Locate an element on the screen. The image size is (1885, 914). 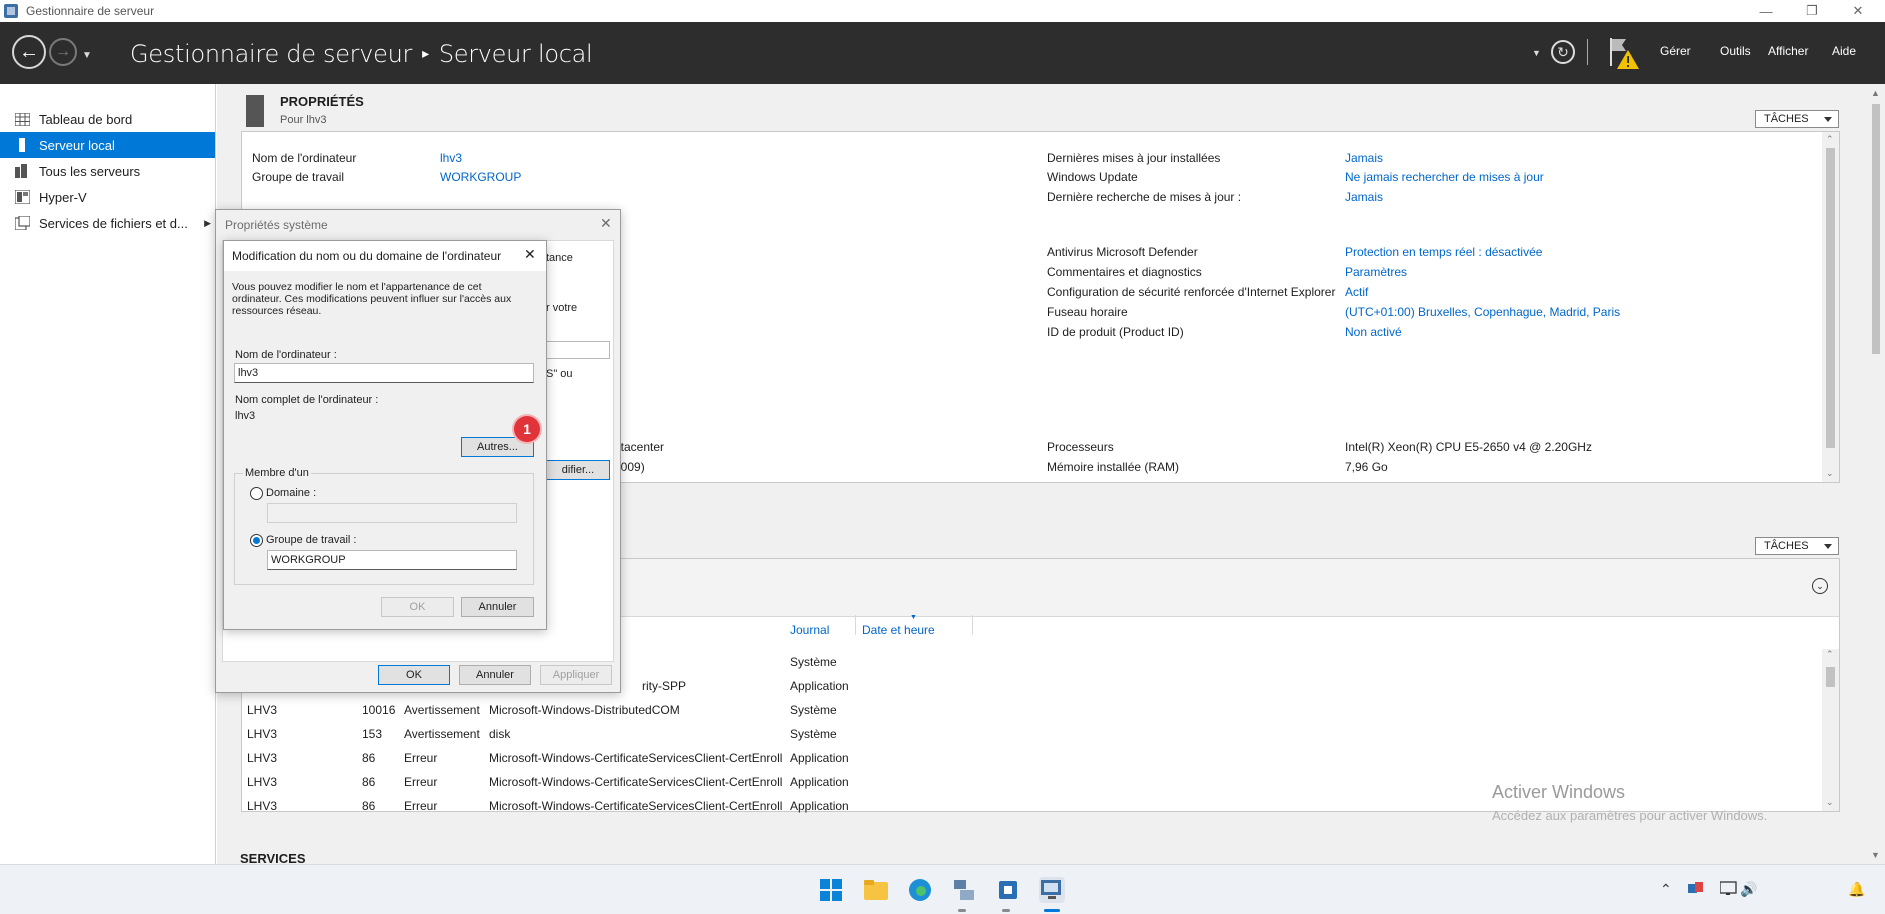
refresh-icon: ↻ is located at coordinates (1563, 52).